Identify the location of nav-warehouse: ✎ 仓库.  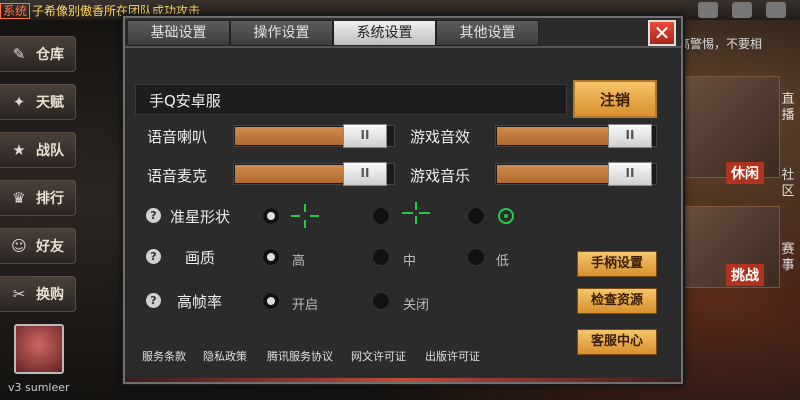
(38, 54).